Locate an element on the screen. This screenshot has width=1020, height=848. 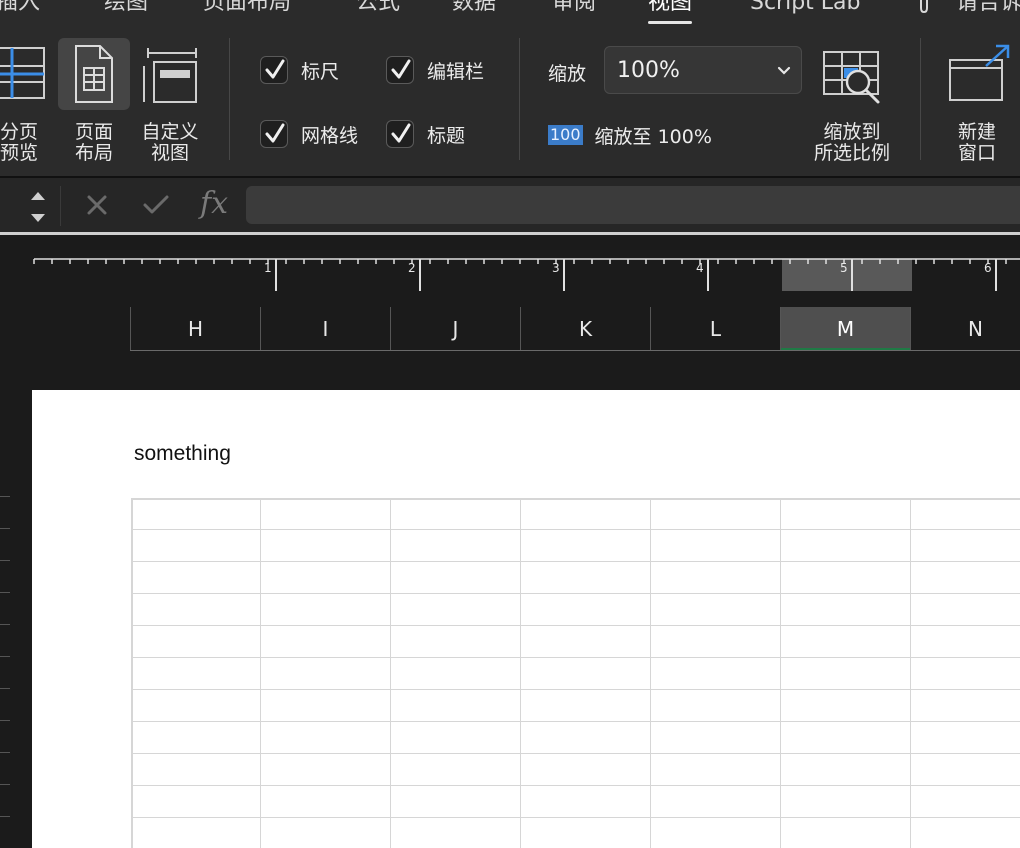
custom-views-button: 自定义 视图 is located at coordinates (170, 101).